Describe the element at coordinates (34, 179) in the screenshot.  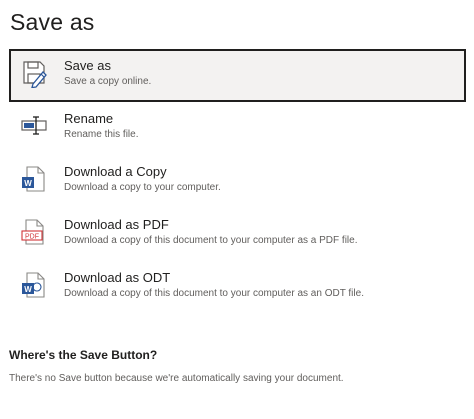
I see `word-document-icon: W` at that location.